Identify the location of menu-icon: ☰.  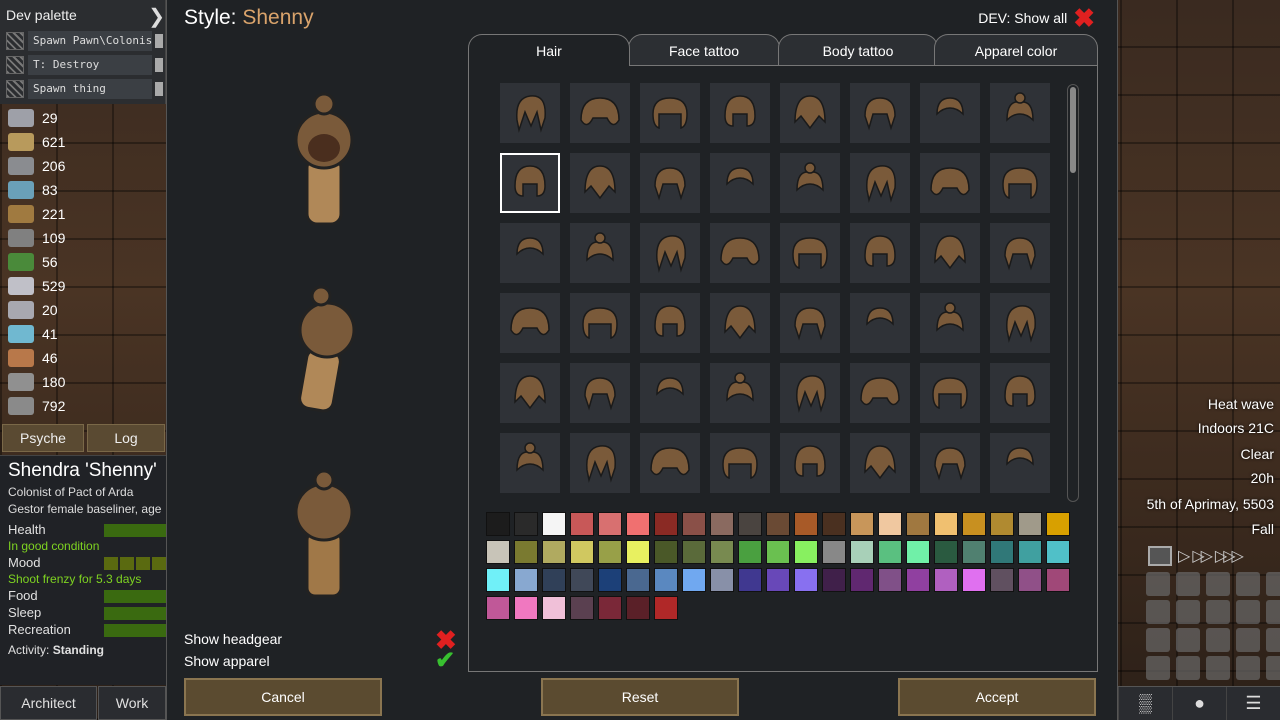
(1253, 703).